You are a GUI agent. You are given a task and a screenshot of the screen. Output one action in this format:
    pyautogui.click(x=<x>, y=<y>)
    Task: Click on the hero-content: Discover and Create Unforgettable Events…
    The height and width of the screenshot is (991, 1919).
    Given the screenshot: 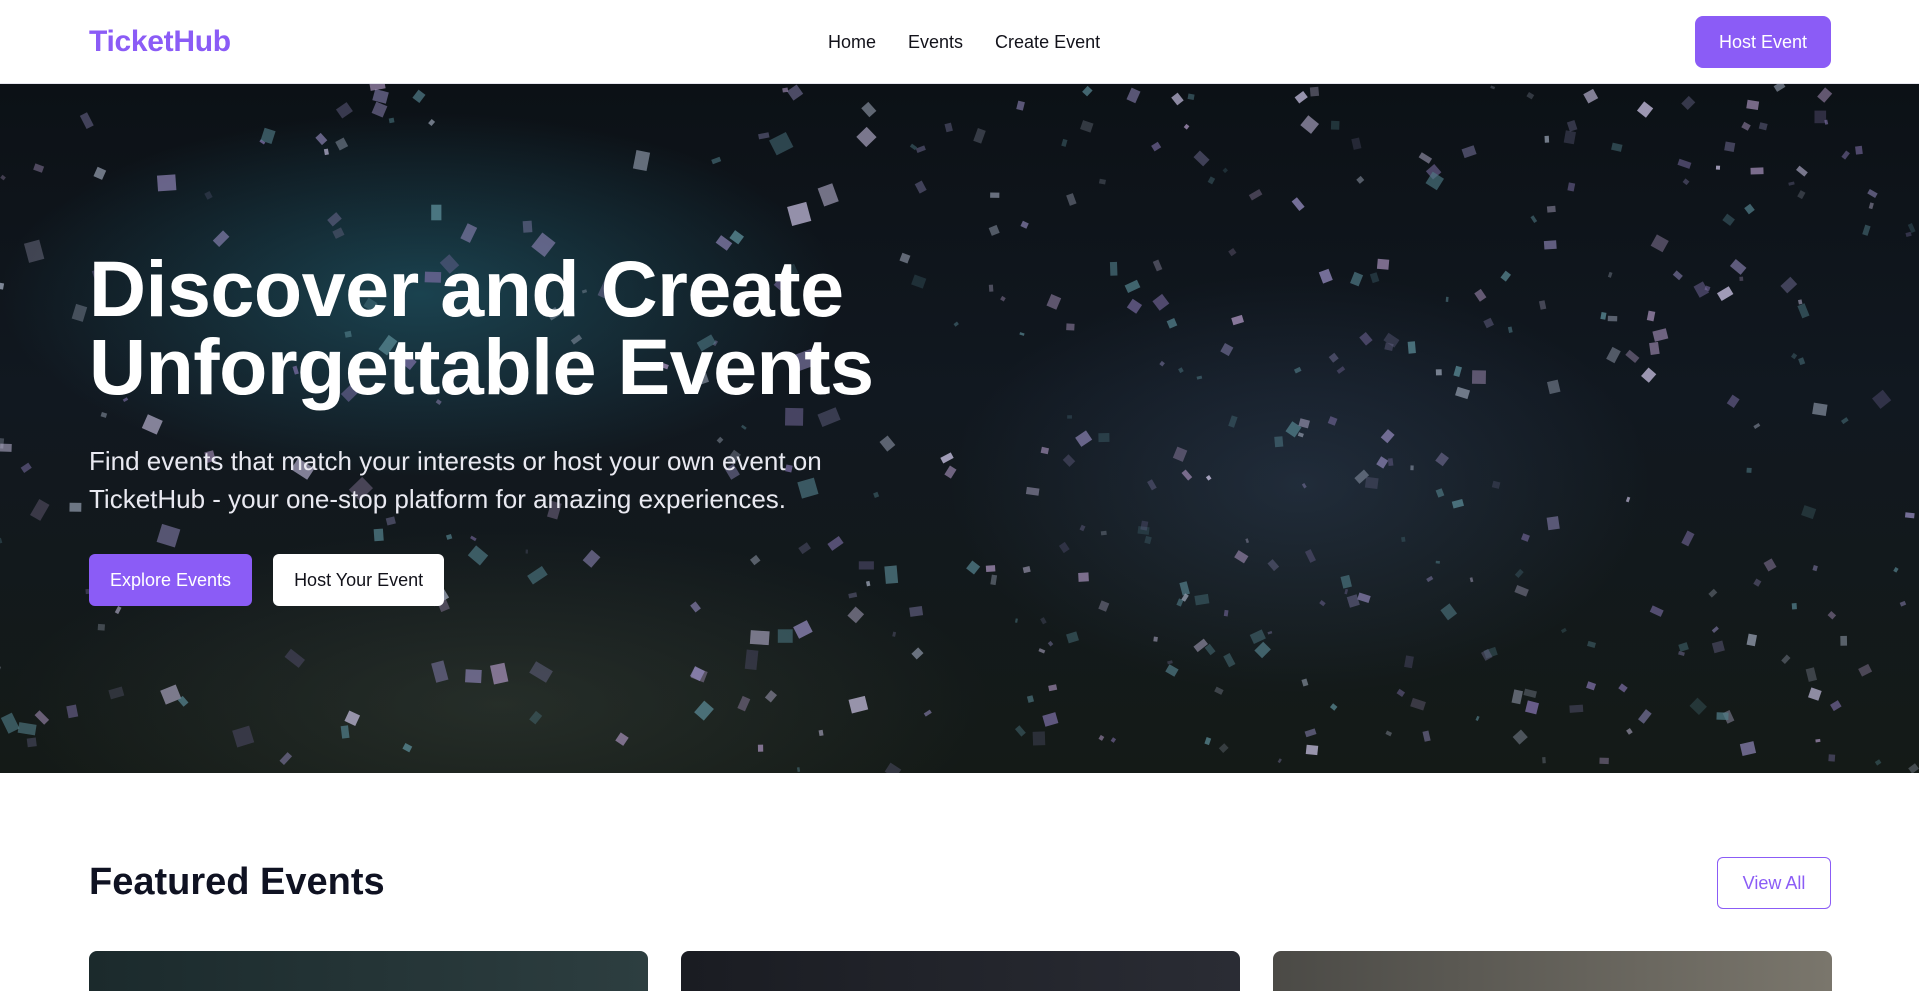 What is the action you would take?
    pyautogui.click(x=539, y=384)
    